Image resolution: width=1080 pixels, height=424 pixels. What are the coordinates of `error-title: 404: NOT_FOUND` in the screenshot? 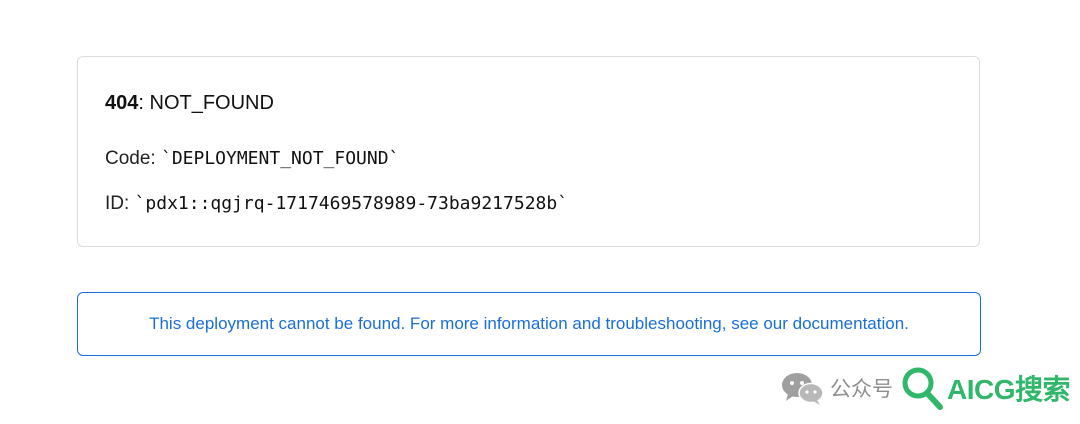 It's located at (189, 103).